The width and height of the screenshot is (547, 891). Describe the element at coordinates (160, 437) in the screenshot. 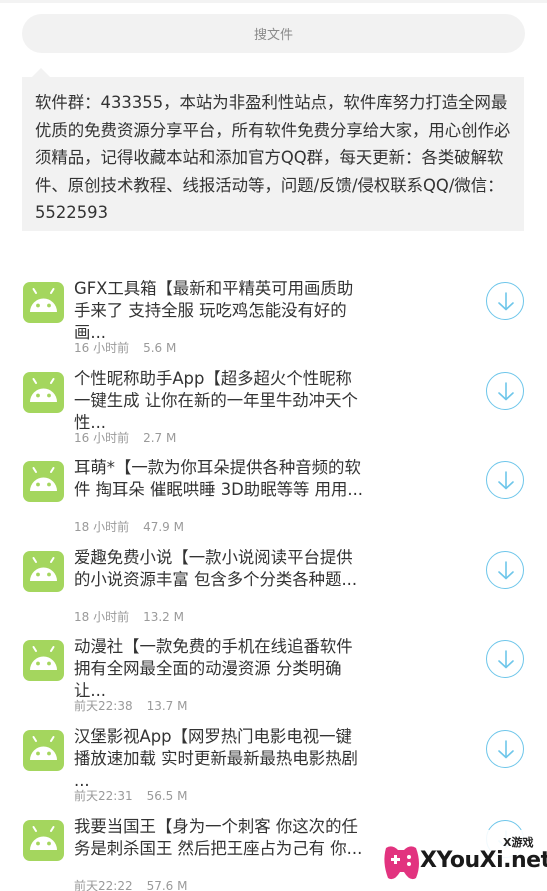

I see `file-size: 2.7 M` at that location.